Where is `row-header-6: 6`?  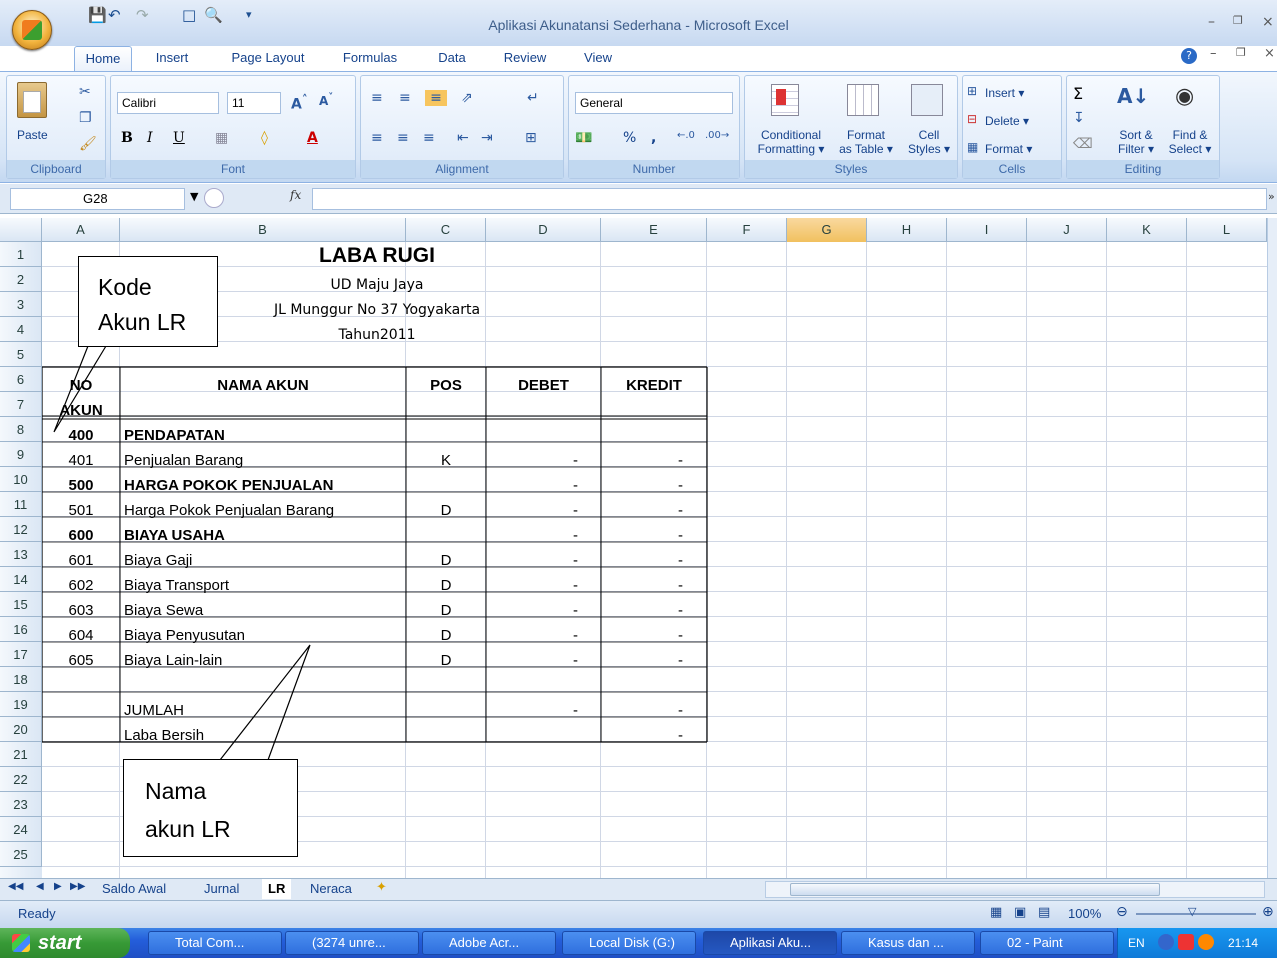 row-header-6: 6 is located at coordinates (21, 379).